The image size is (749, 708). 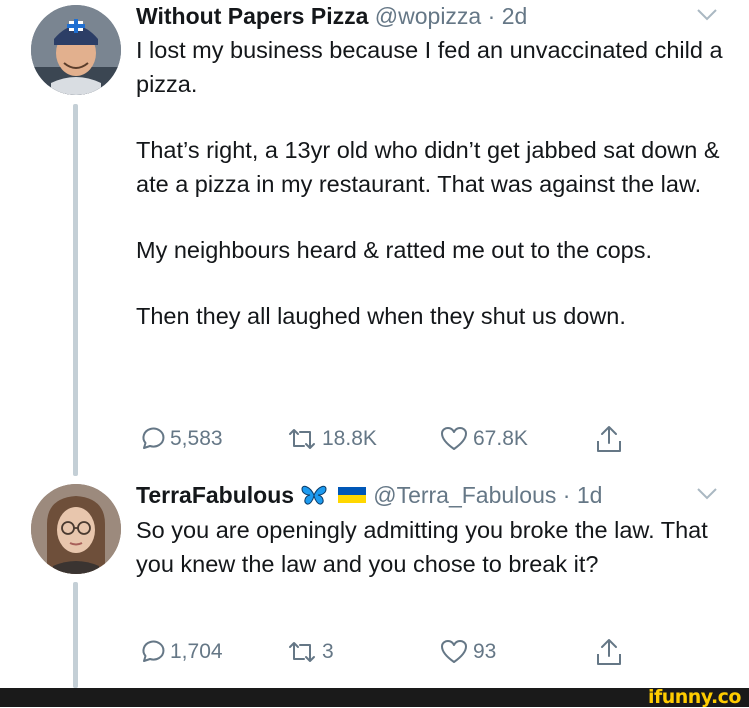 I want to click on display-name: Without Papers Pizza, so click(x=252, y=16).